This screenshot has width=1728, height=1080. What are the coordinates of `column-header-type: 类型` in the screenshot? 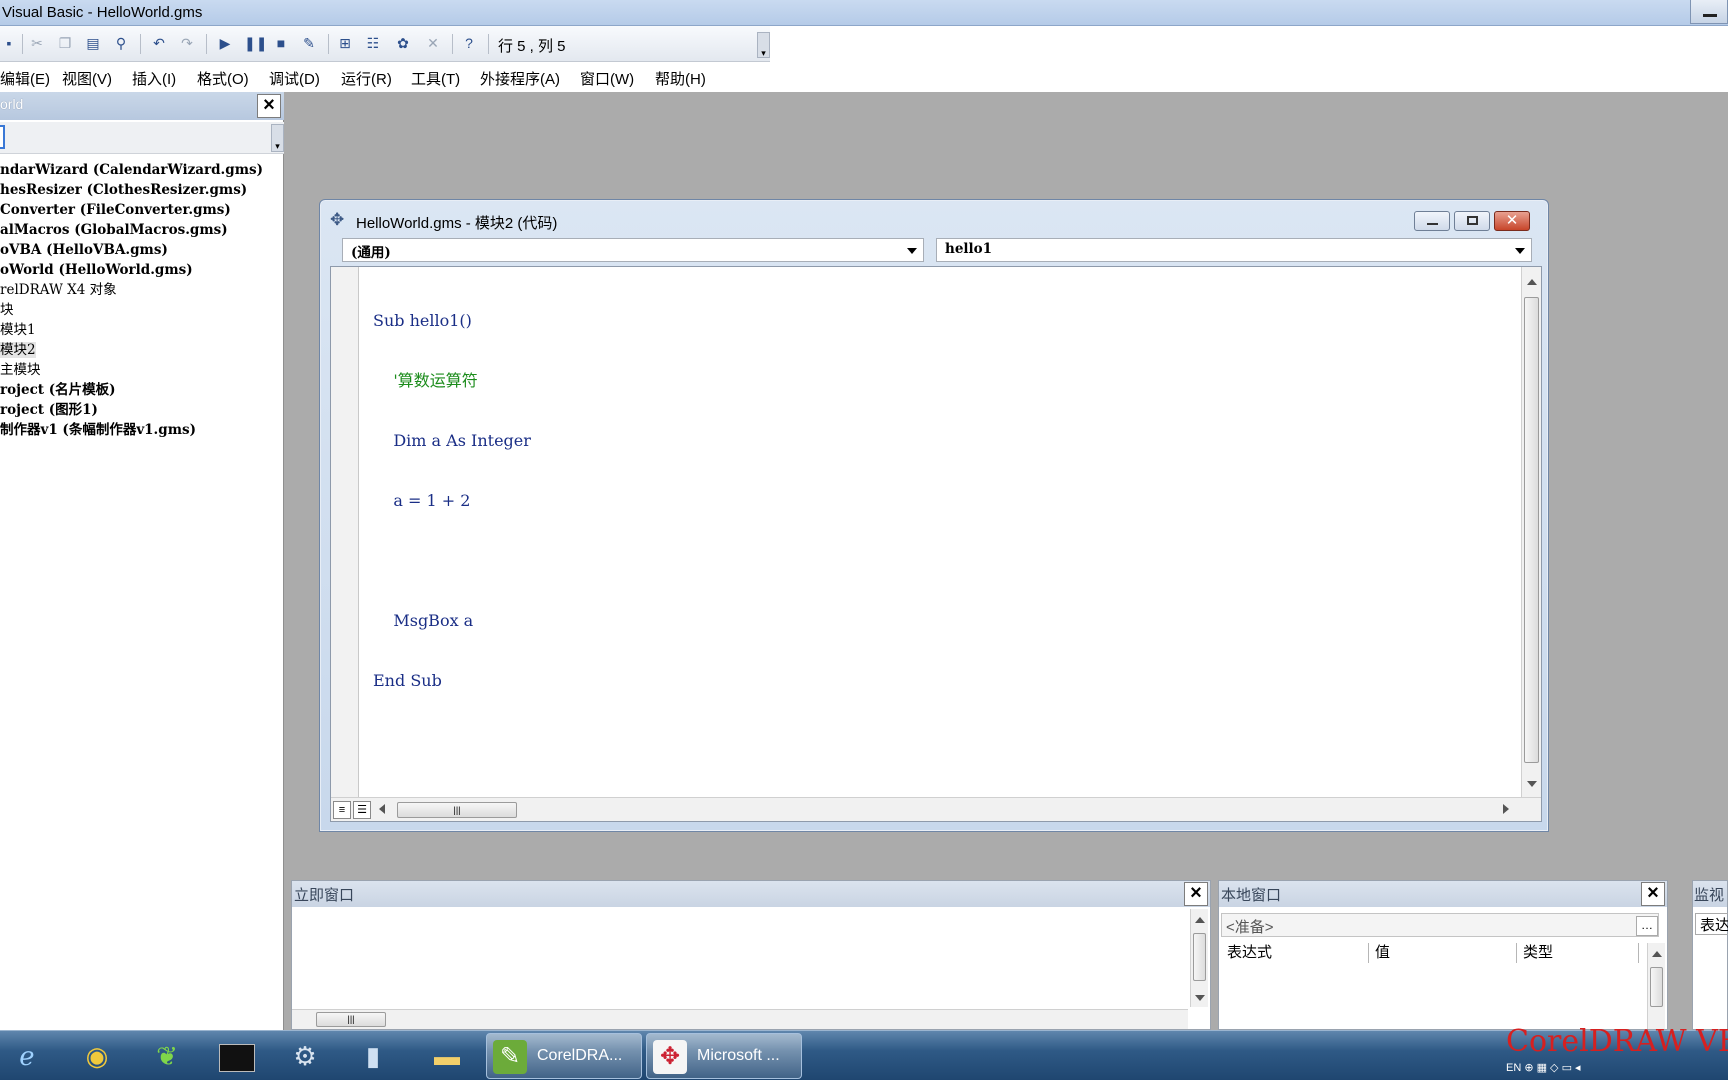 It's located at (1578, 953).